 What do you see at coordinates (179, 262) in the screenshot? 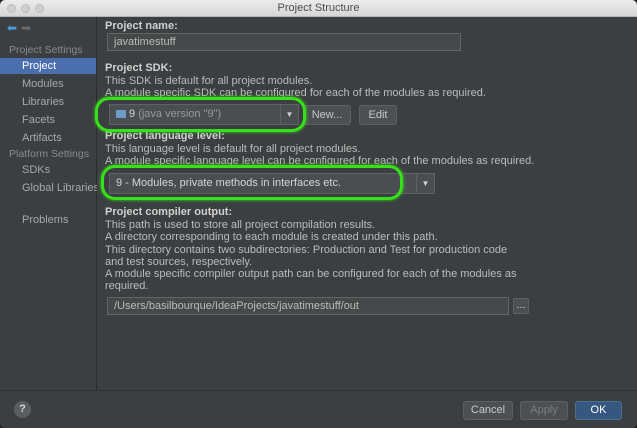
I see `compiler-output-desc-4: and test sources, respectively.` at bounding box center [179, 262].